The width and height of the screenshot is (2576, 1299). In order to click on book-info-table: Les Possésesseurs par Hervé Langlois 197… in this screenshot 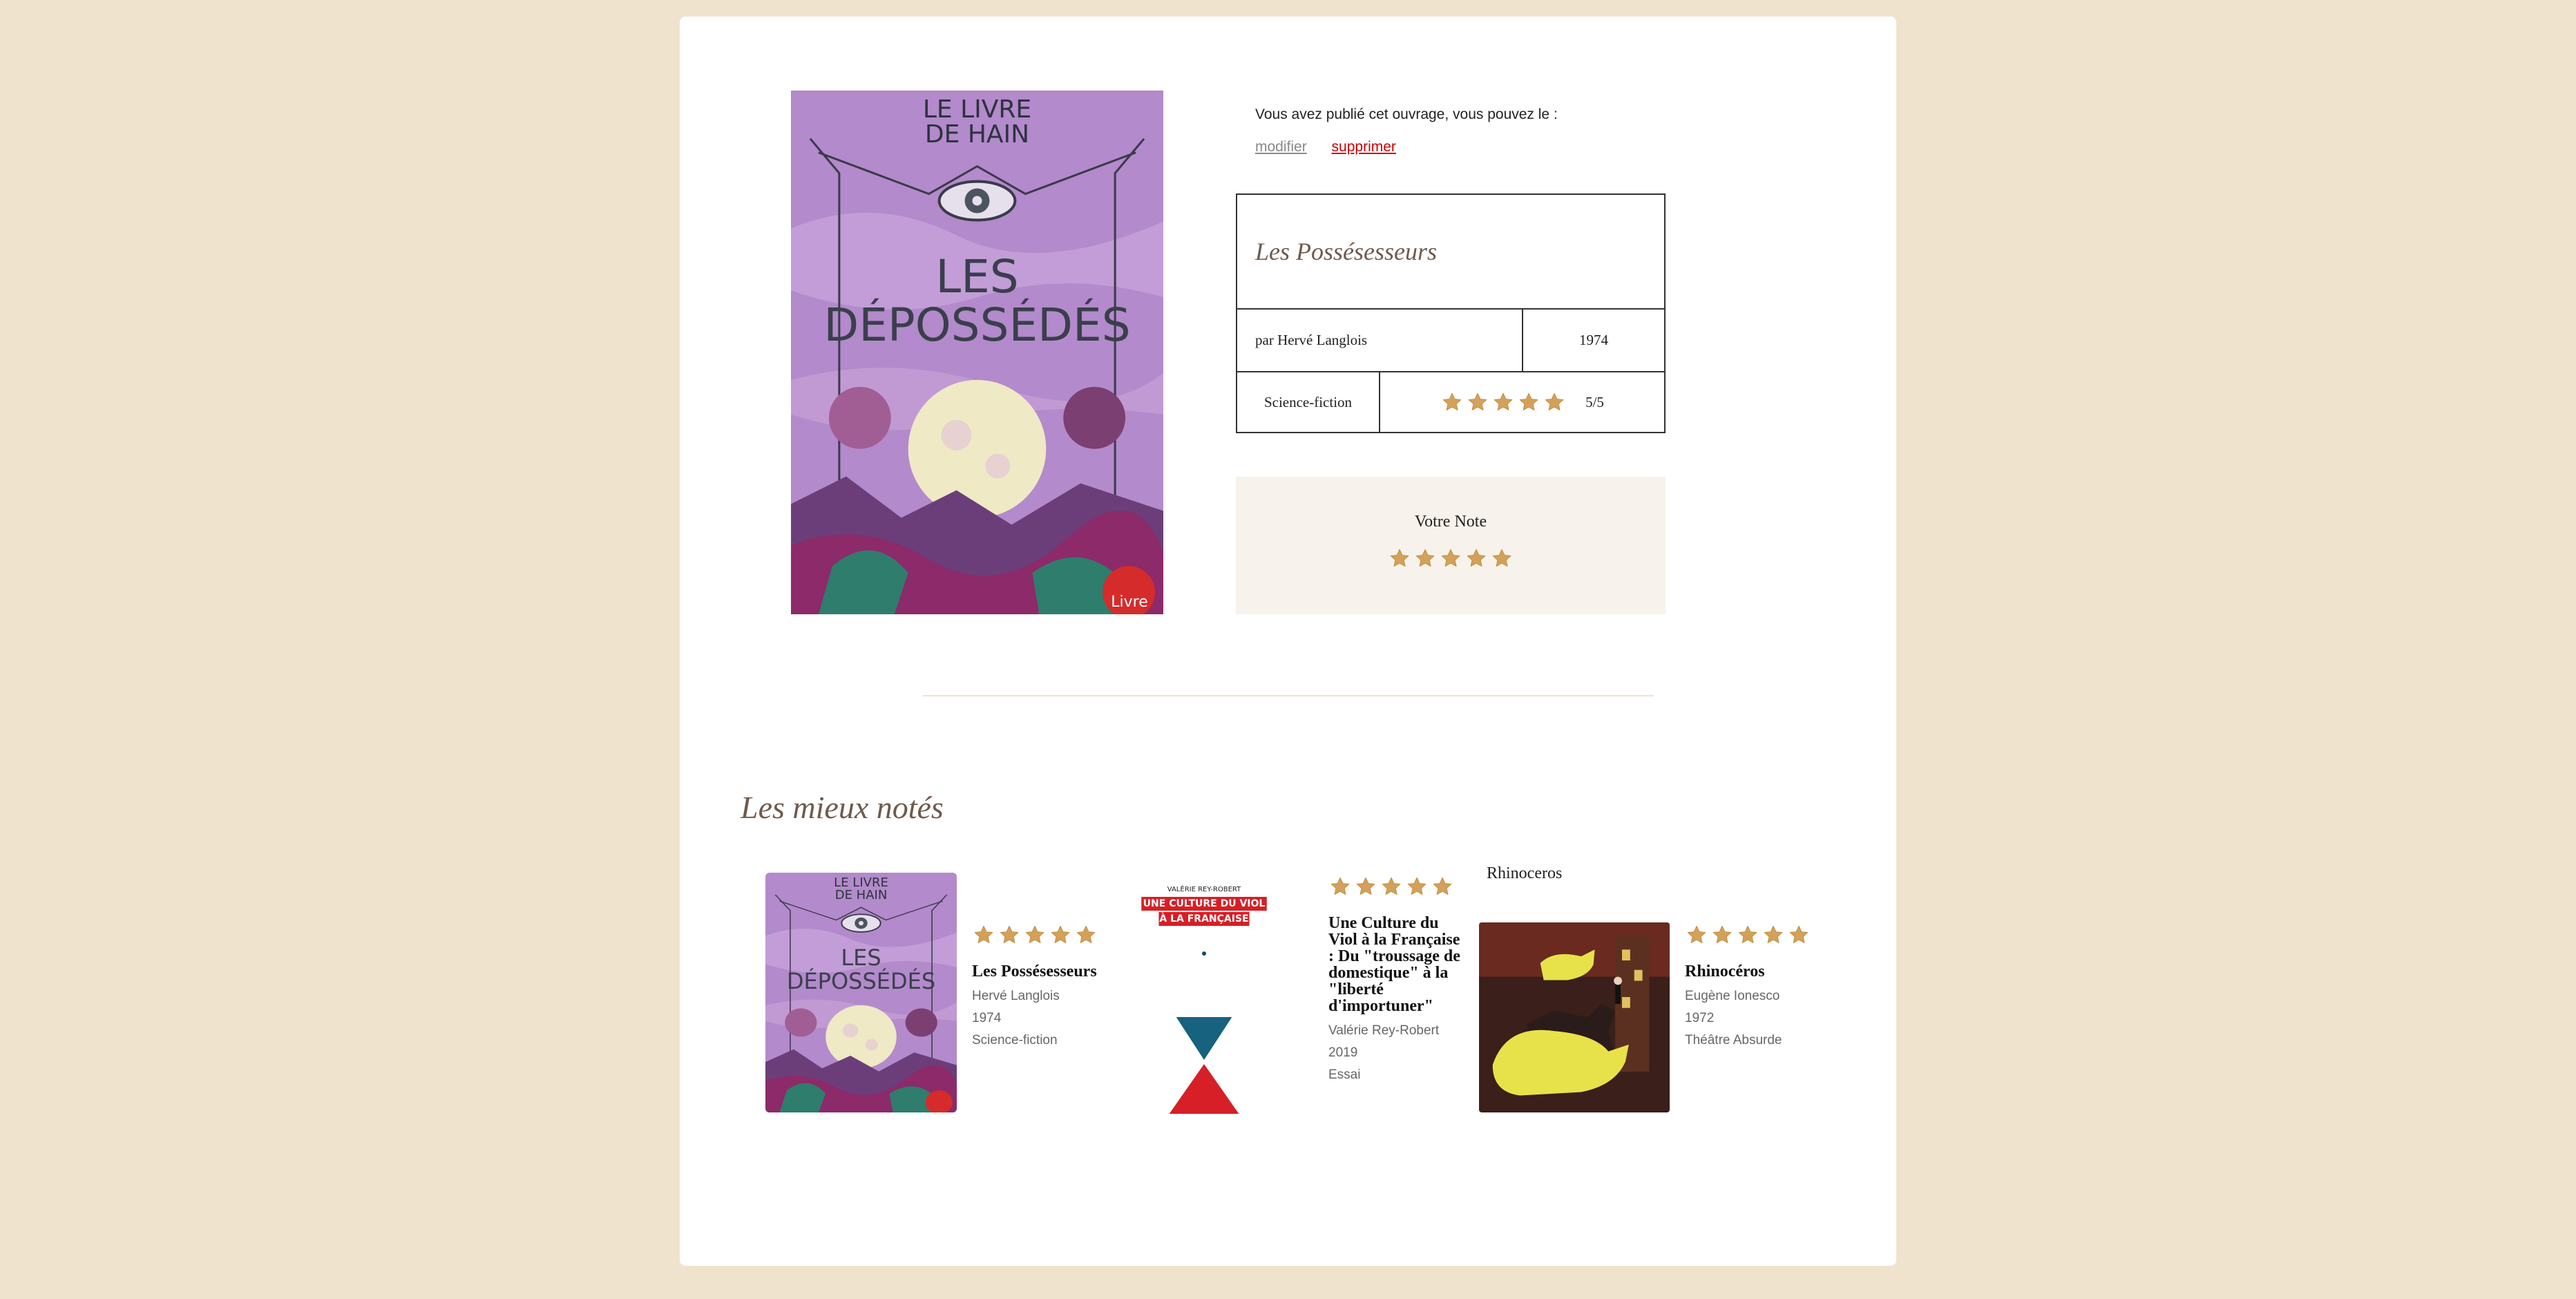, I will do `click(1451, 313)`.